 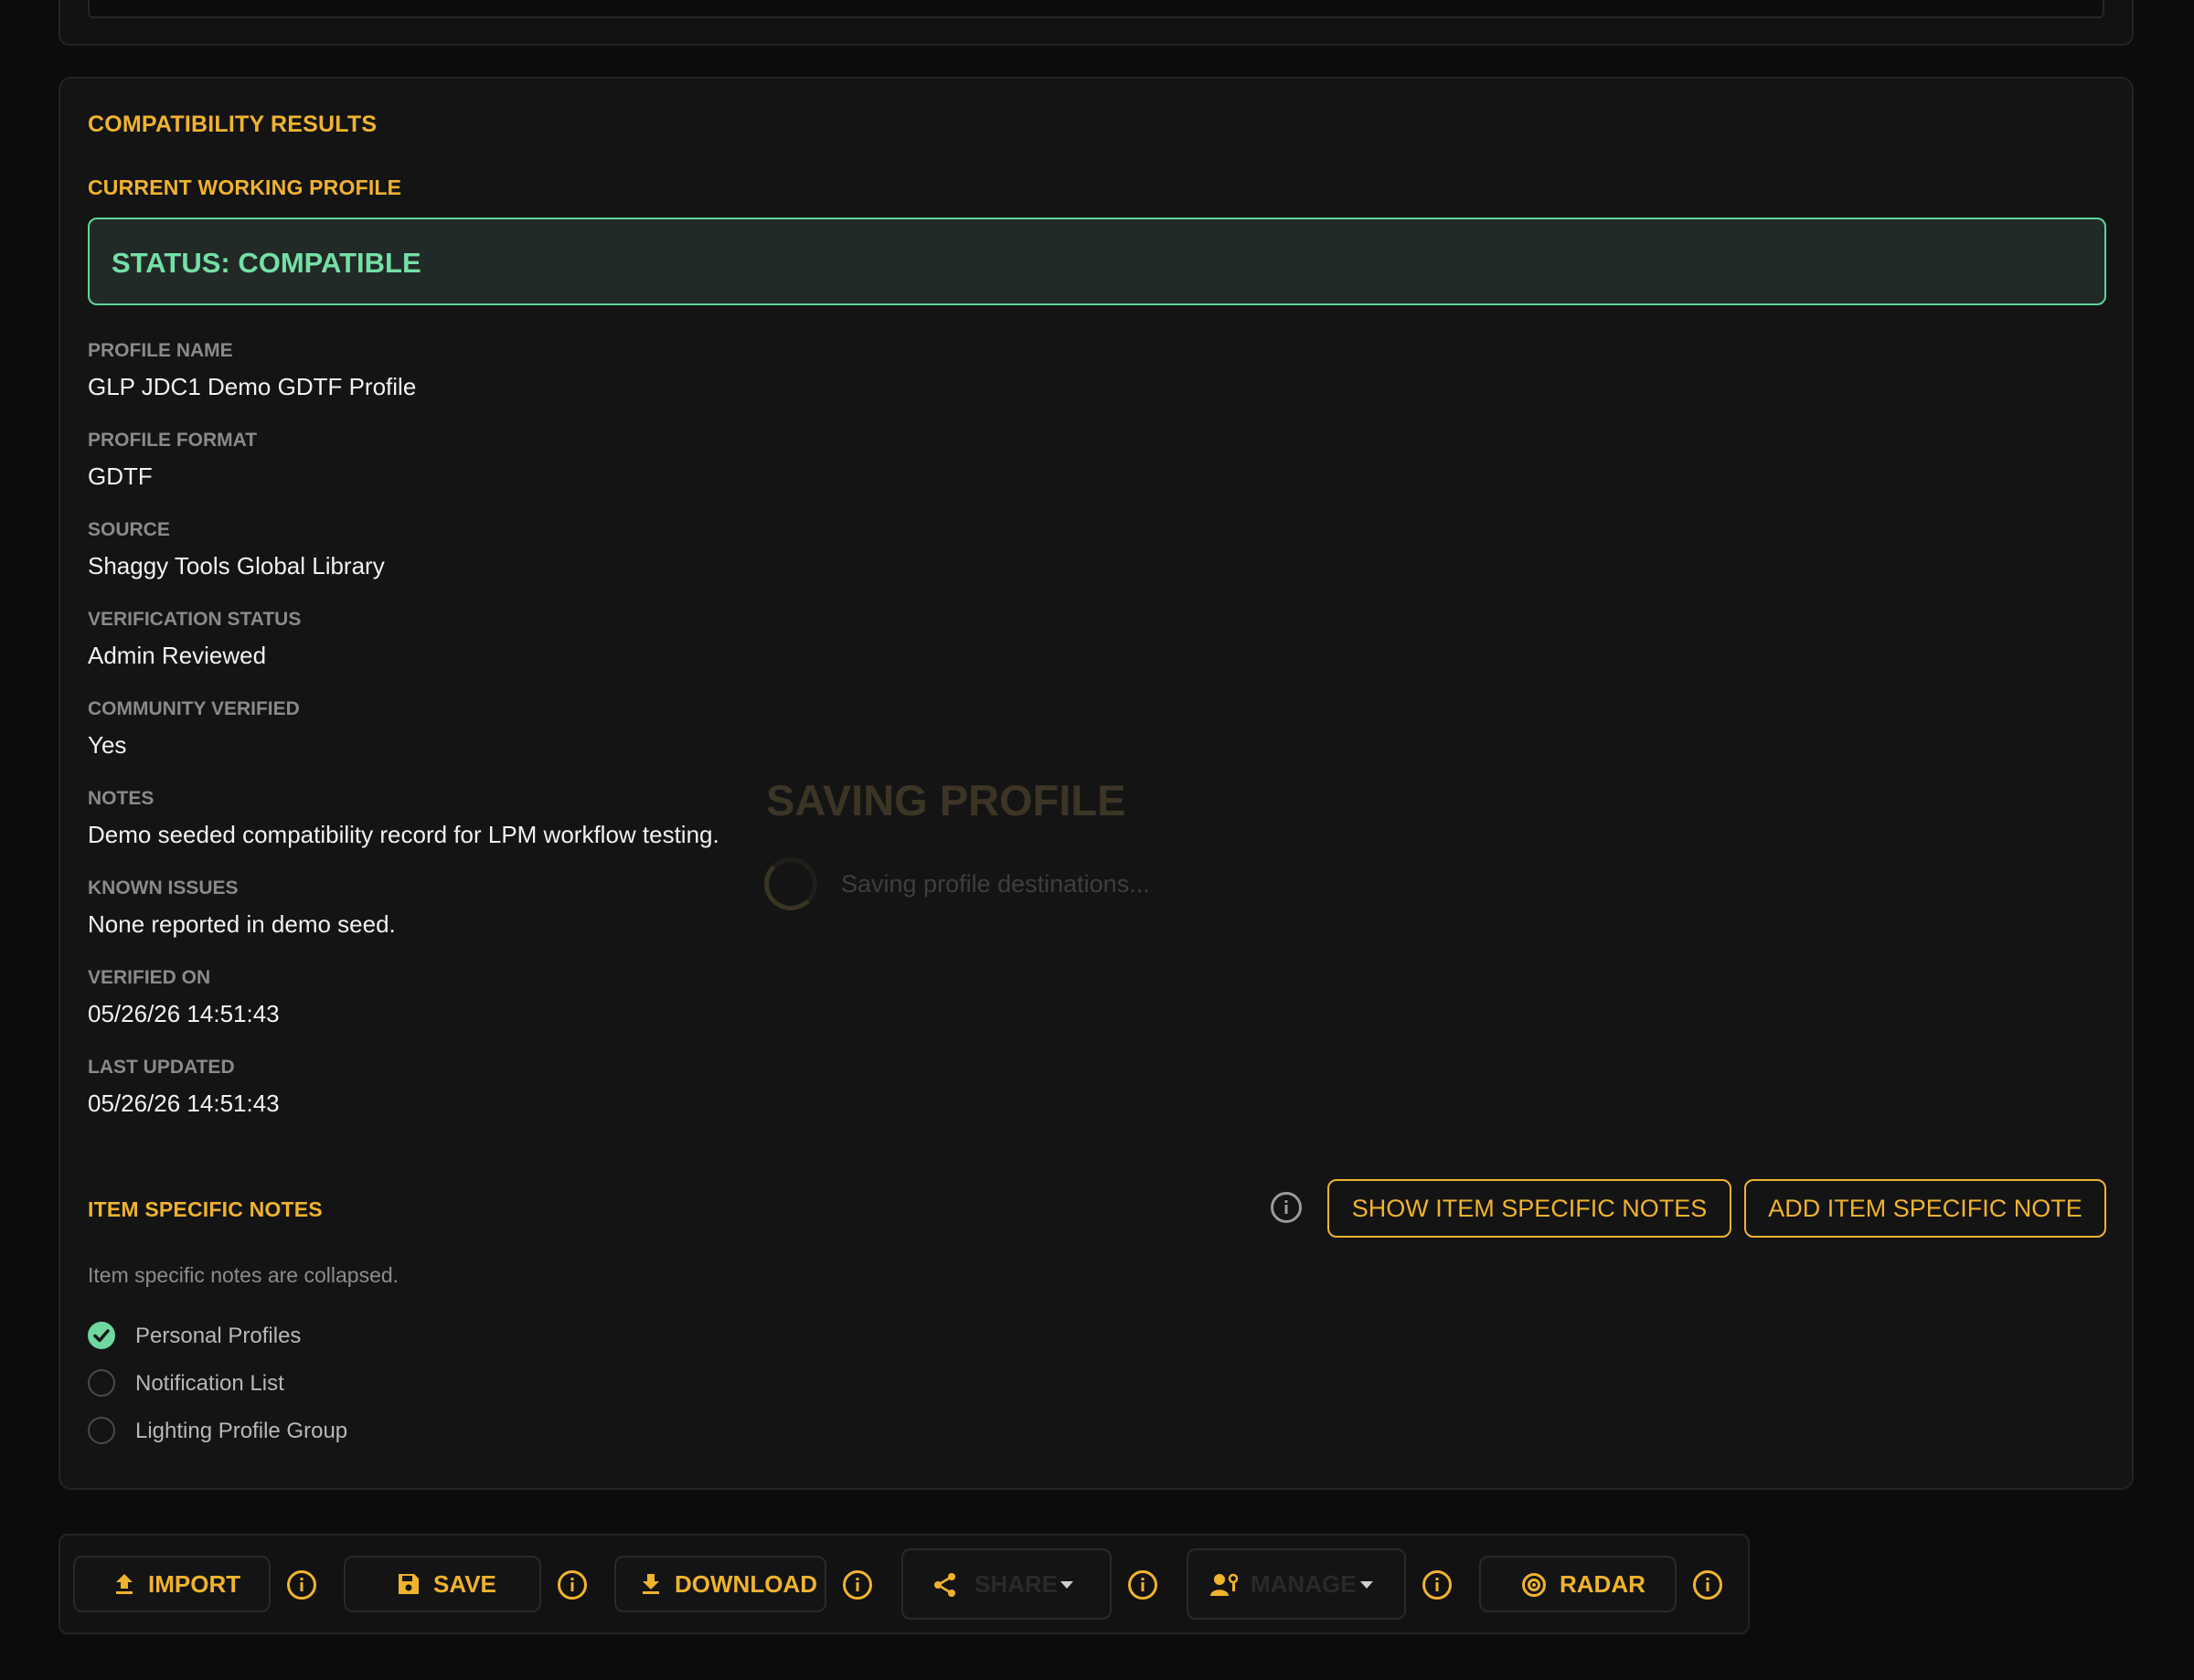 I want to click on field-label-verified-on: VERIFIED ON, so click(x=149, y=978).